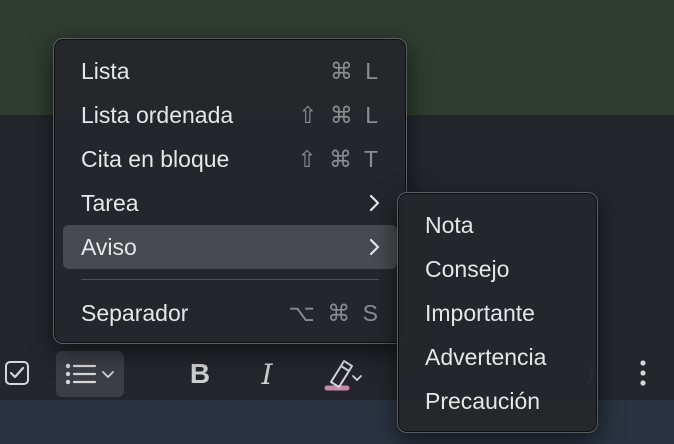 Image resolution: width=674 pixels, height=444 pixels. I want to click on menu-item-label: Cita en bloque, so click(155, 159).